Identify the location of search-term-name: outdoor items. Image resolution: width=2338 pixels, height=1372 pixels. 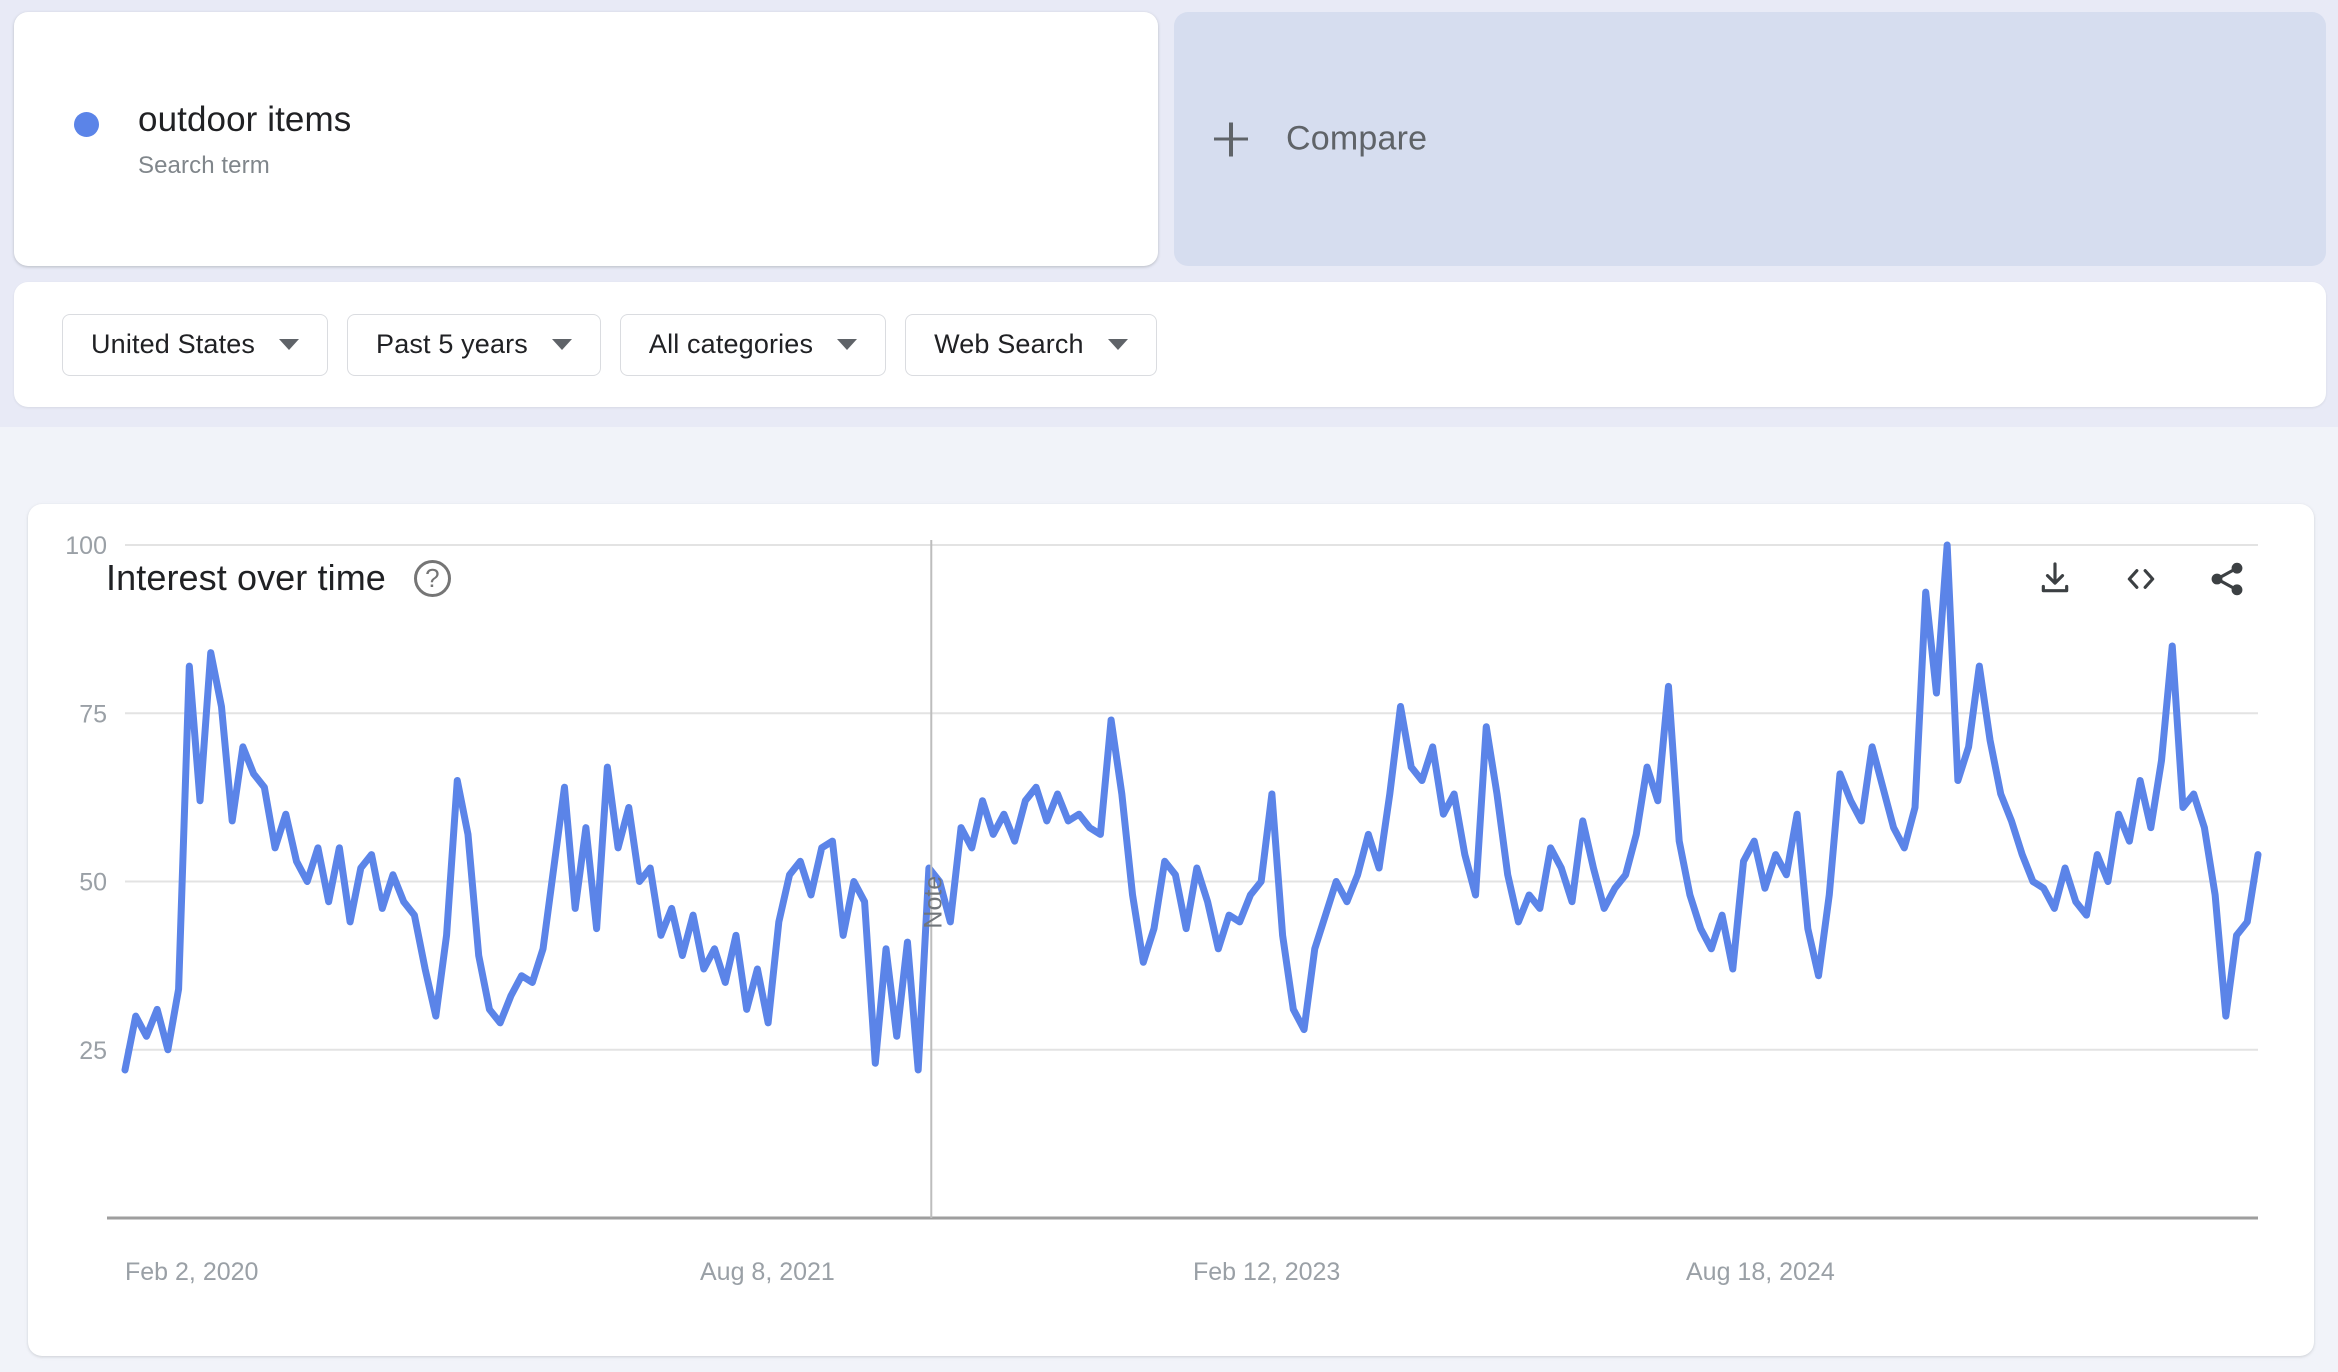
(245, 119).